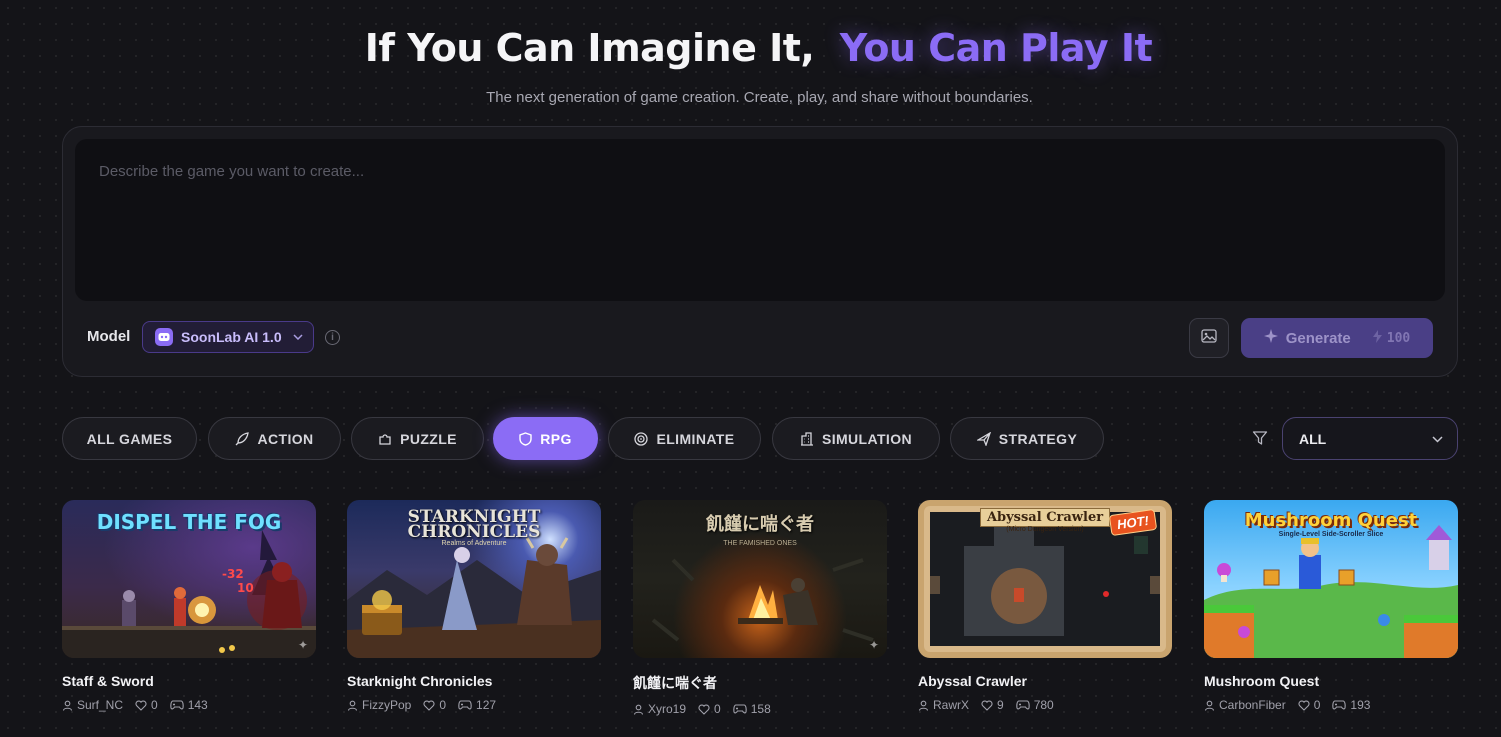 The width and height of the screenshot is (1501, 737). What do you see at coordinates (1331, 534) in the screenshot?
I see `thumbnail-subtitle: Single-Level Side-Scroller Slice` at bounding box center [1331, 534].